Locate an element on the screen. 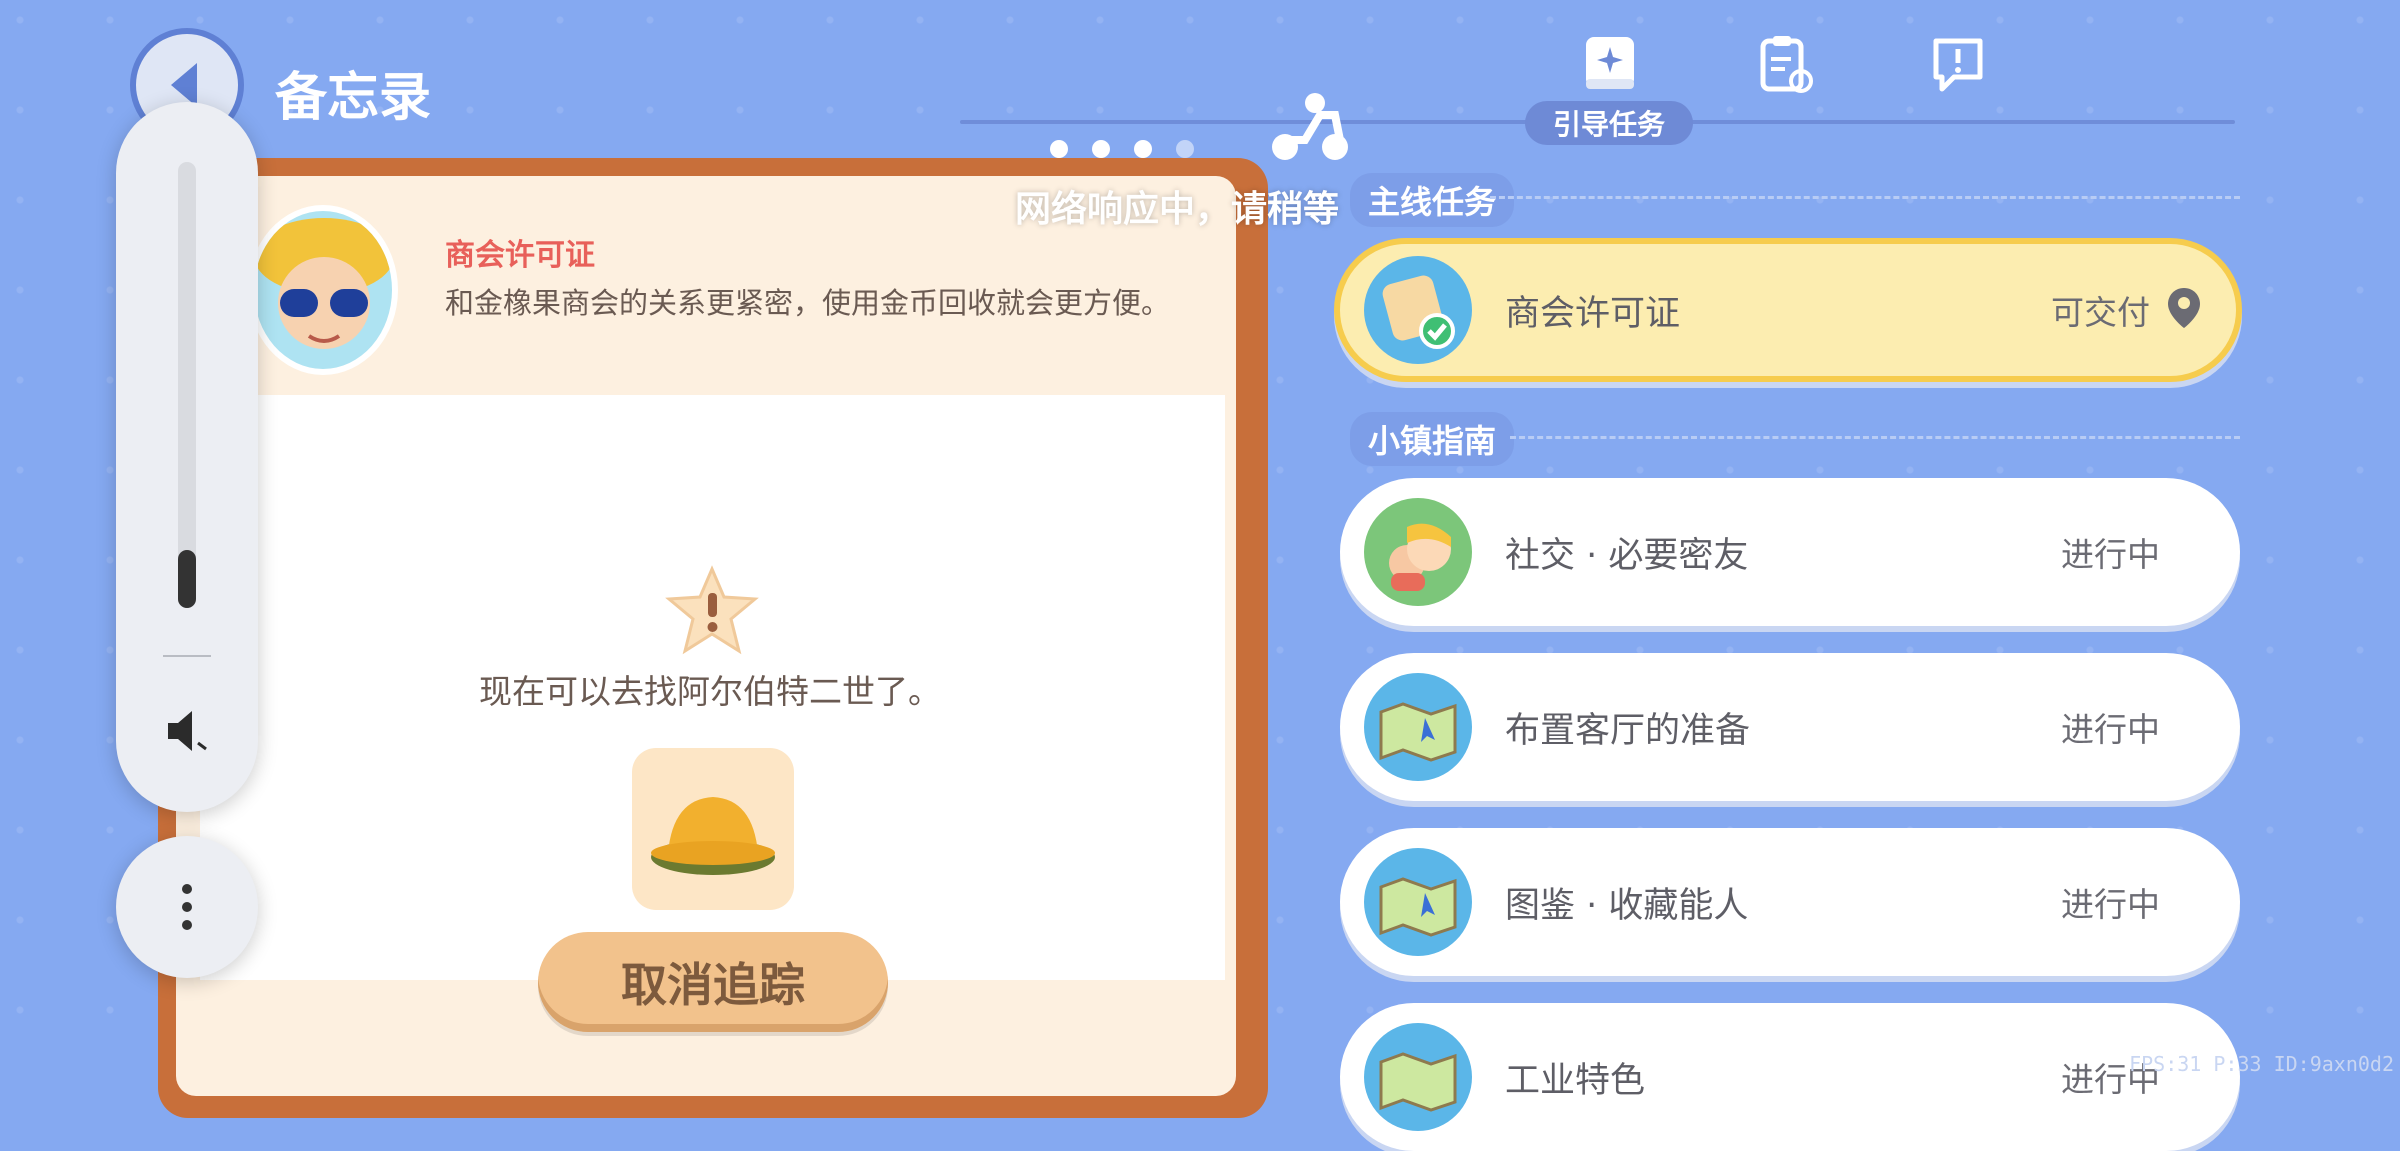 This screenshot has height=1151, width=2400. page-title: 备忘录 is located at coordinates (353, 98).